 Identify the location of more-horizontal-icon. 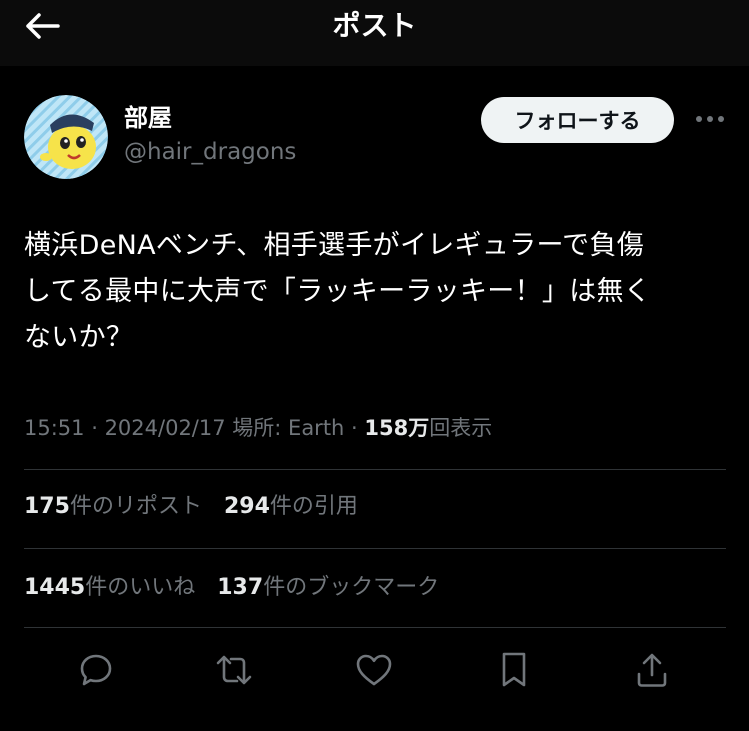
(710, 119).